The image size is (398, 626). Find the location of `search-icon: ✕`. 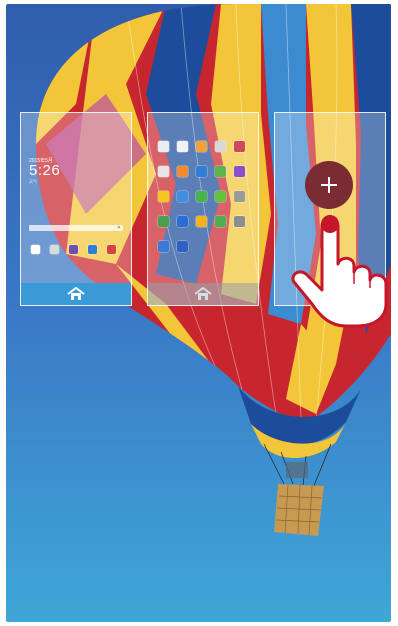

search-icon: ✕ is located at coordinates (118, 228).